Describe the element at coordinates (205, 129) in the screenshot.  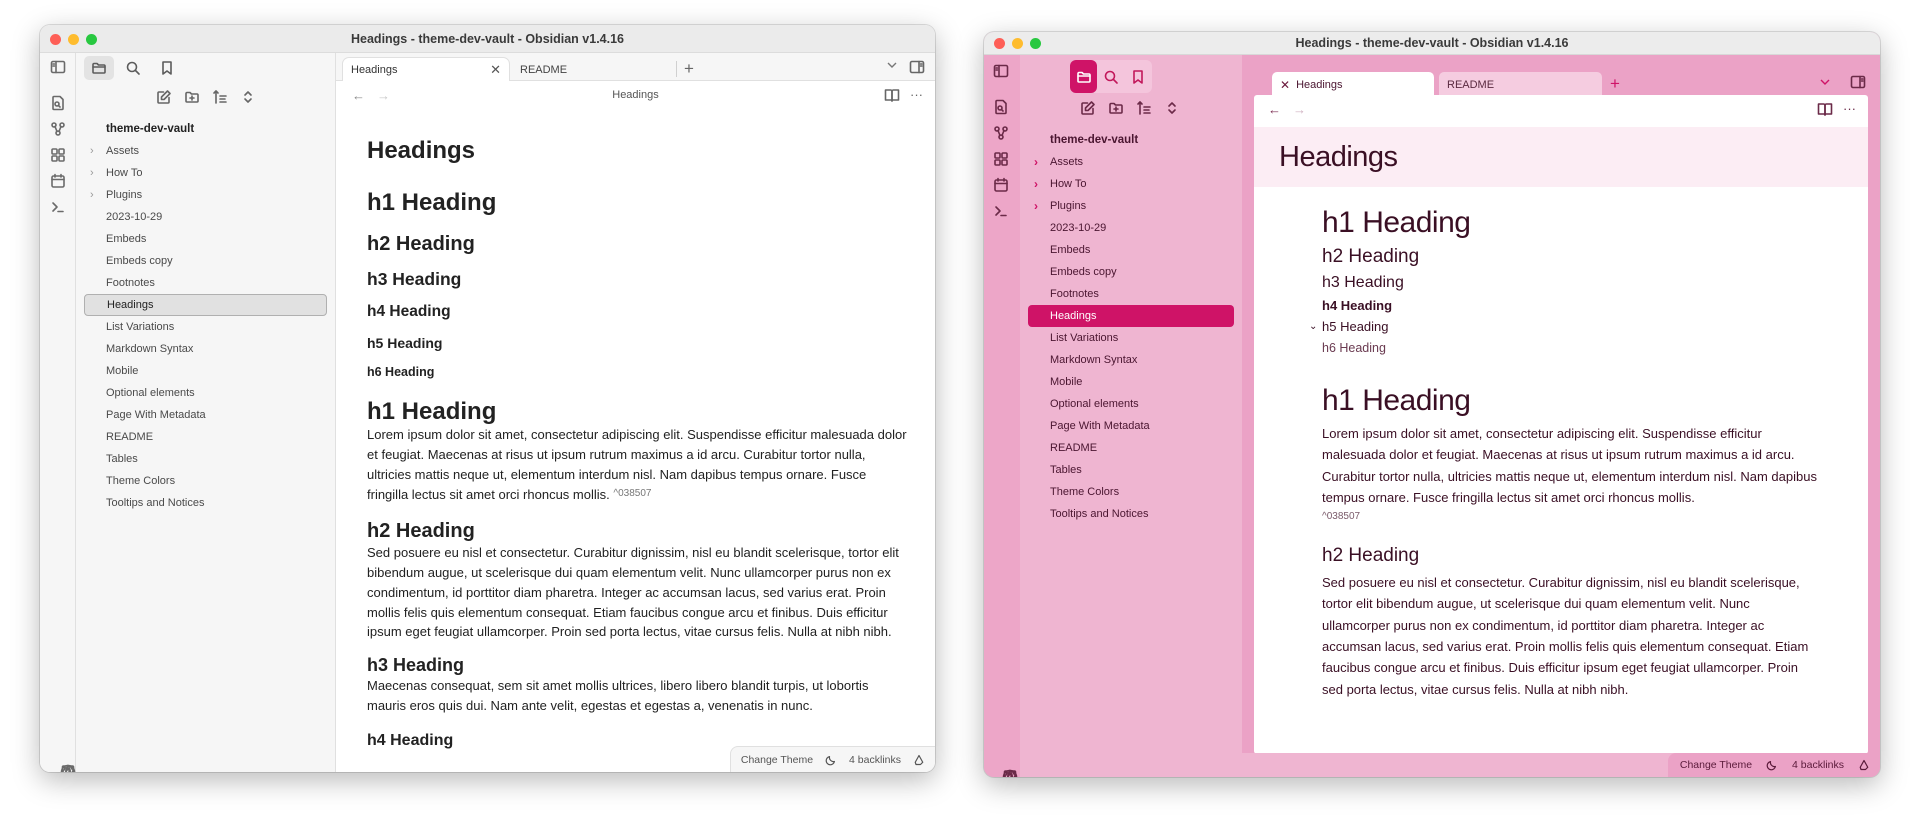
I see `vault-root: theme-dev-vault` at that location.